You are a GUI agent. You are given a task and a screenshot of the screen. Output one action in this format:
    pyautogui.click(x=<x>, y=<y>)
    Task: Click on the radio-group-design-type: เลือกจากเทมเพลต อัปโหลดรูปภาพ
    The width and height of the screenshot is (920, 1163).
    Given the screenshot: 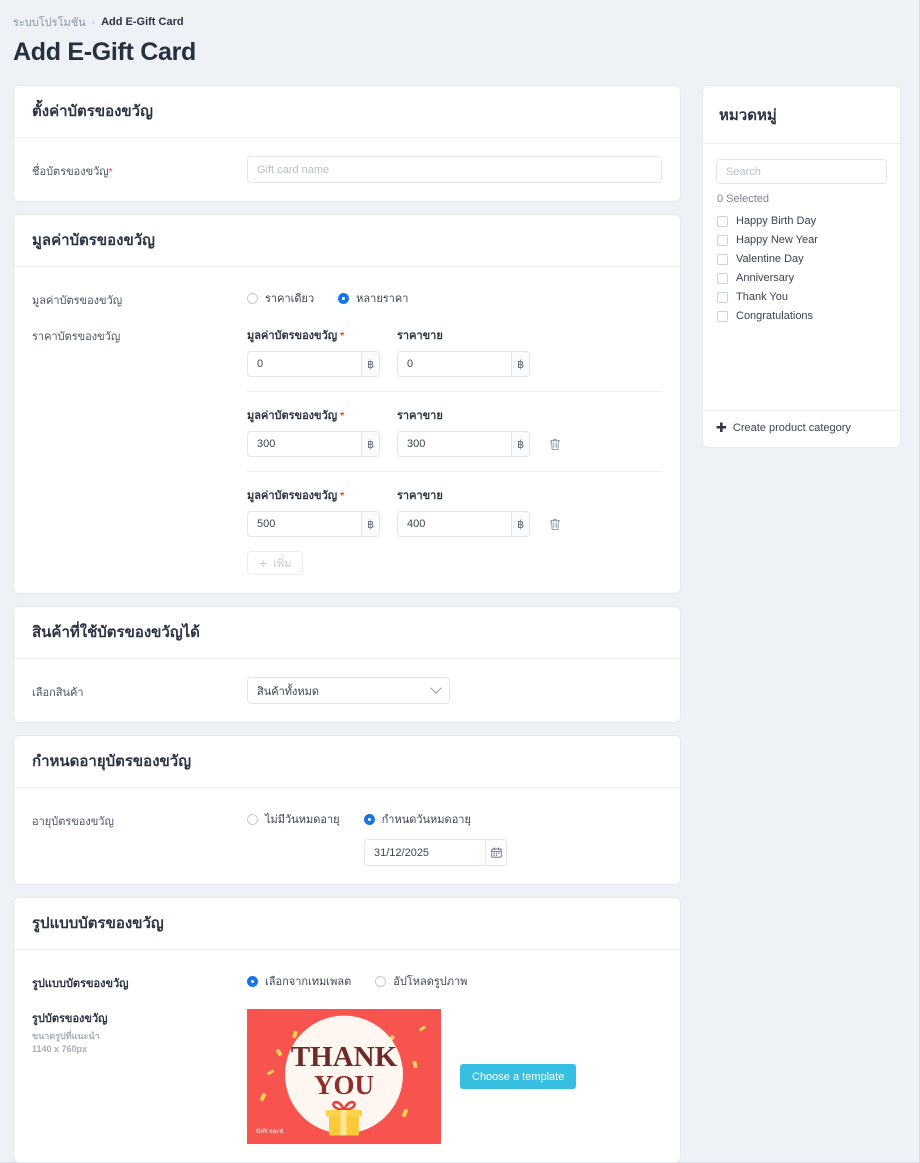 What is the action you would take?
    pyautogui.click(x=454, y=979)
    